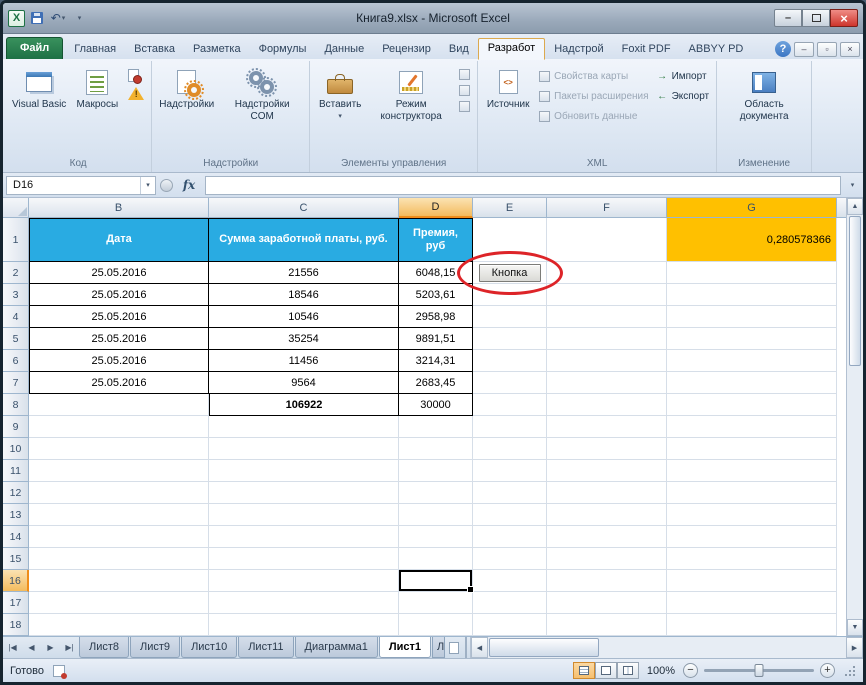 The image size is (866, 685). What do you see at coordinates (605, 670) in the screenshot?
I see `page-layout-view-button` at bounding box center [605, 670].